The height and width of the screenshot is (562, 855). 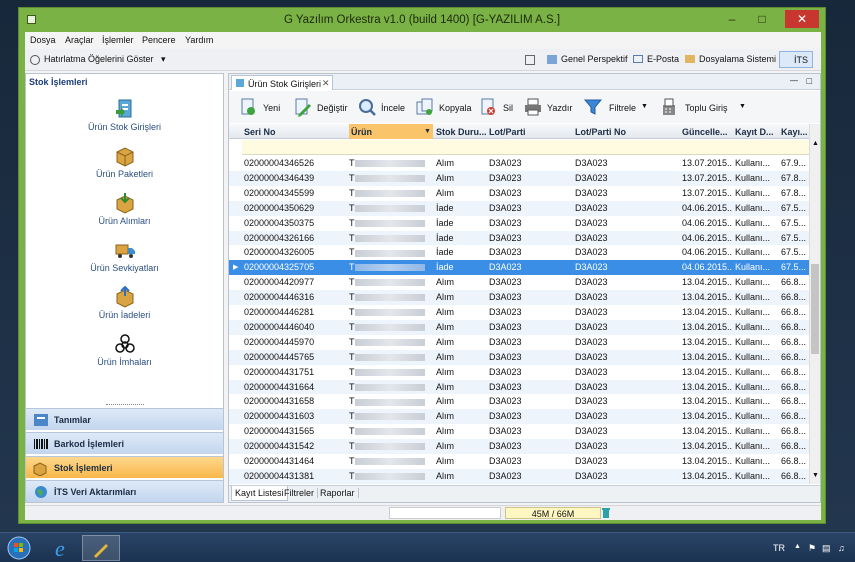 I want to click on tray-expand-icon: ▲, so click(x=797, y=546).